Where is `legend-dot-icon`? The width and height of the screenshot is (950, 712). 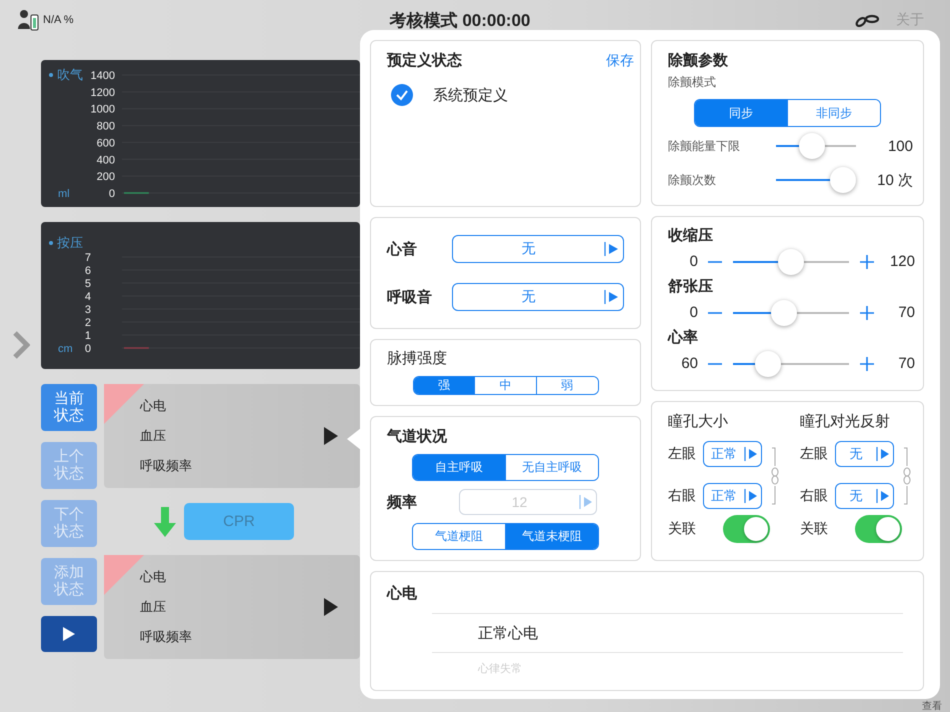 legend-dot-icon is located at coordinates (51, 243).